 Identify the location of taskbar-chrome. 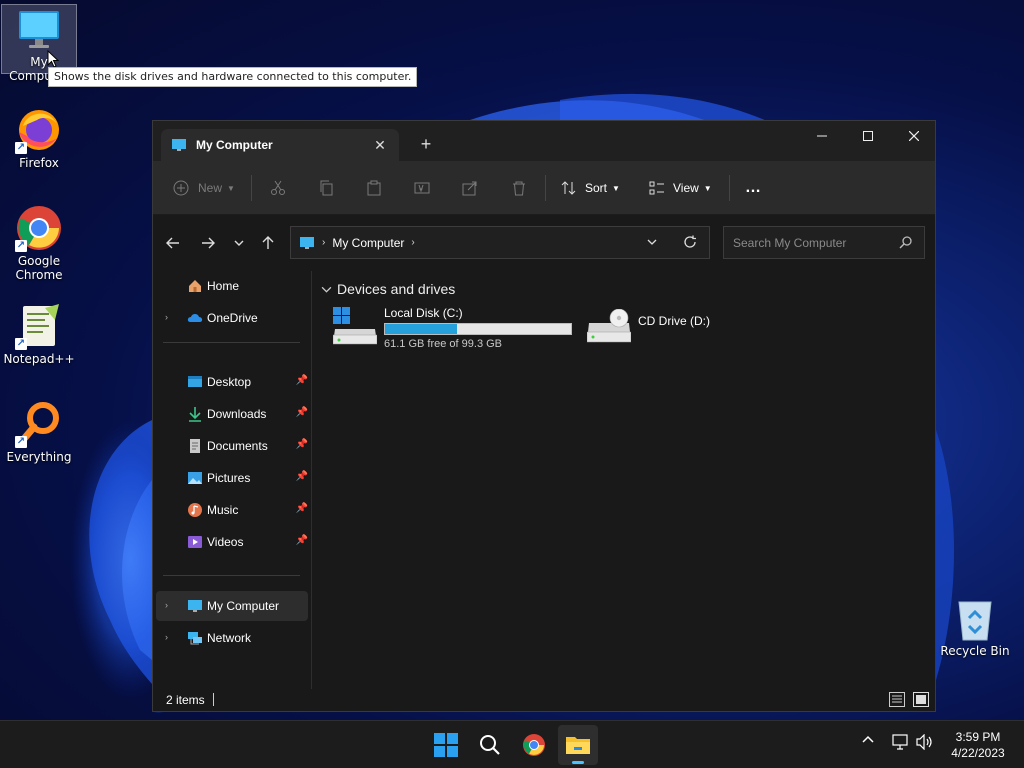
(534, 745).